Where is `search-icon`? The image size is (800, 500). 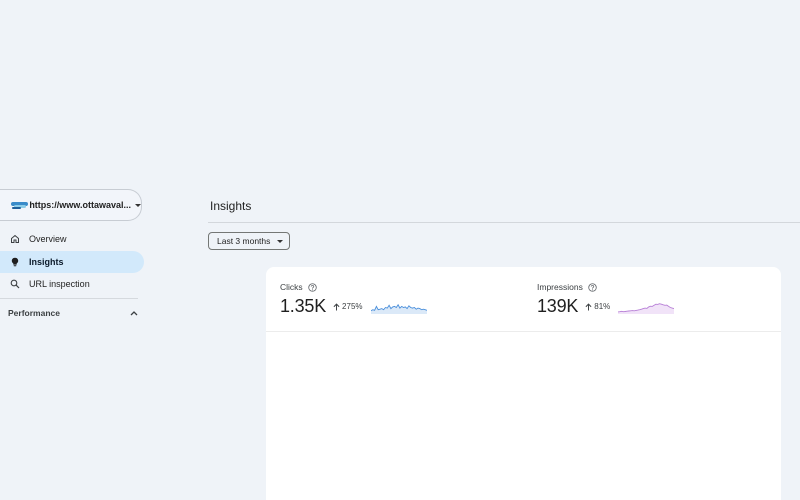 search-icon is located at coordinates (15, 284).